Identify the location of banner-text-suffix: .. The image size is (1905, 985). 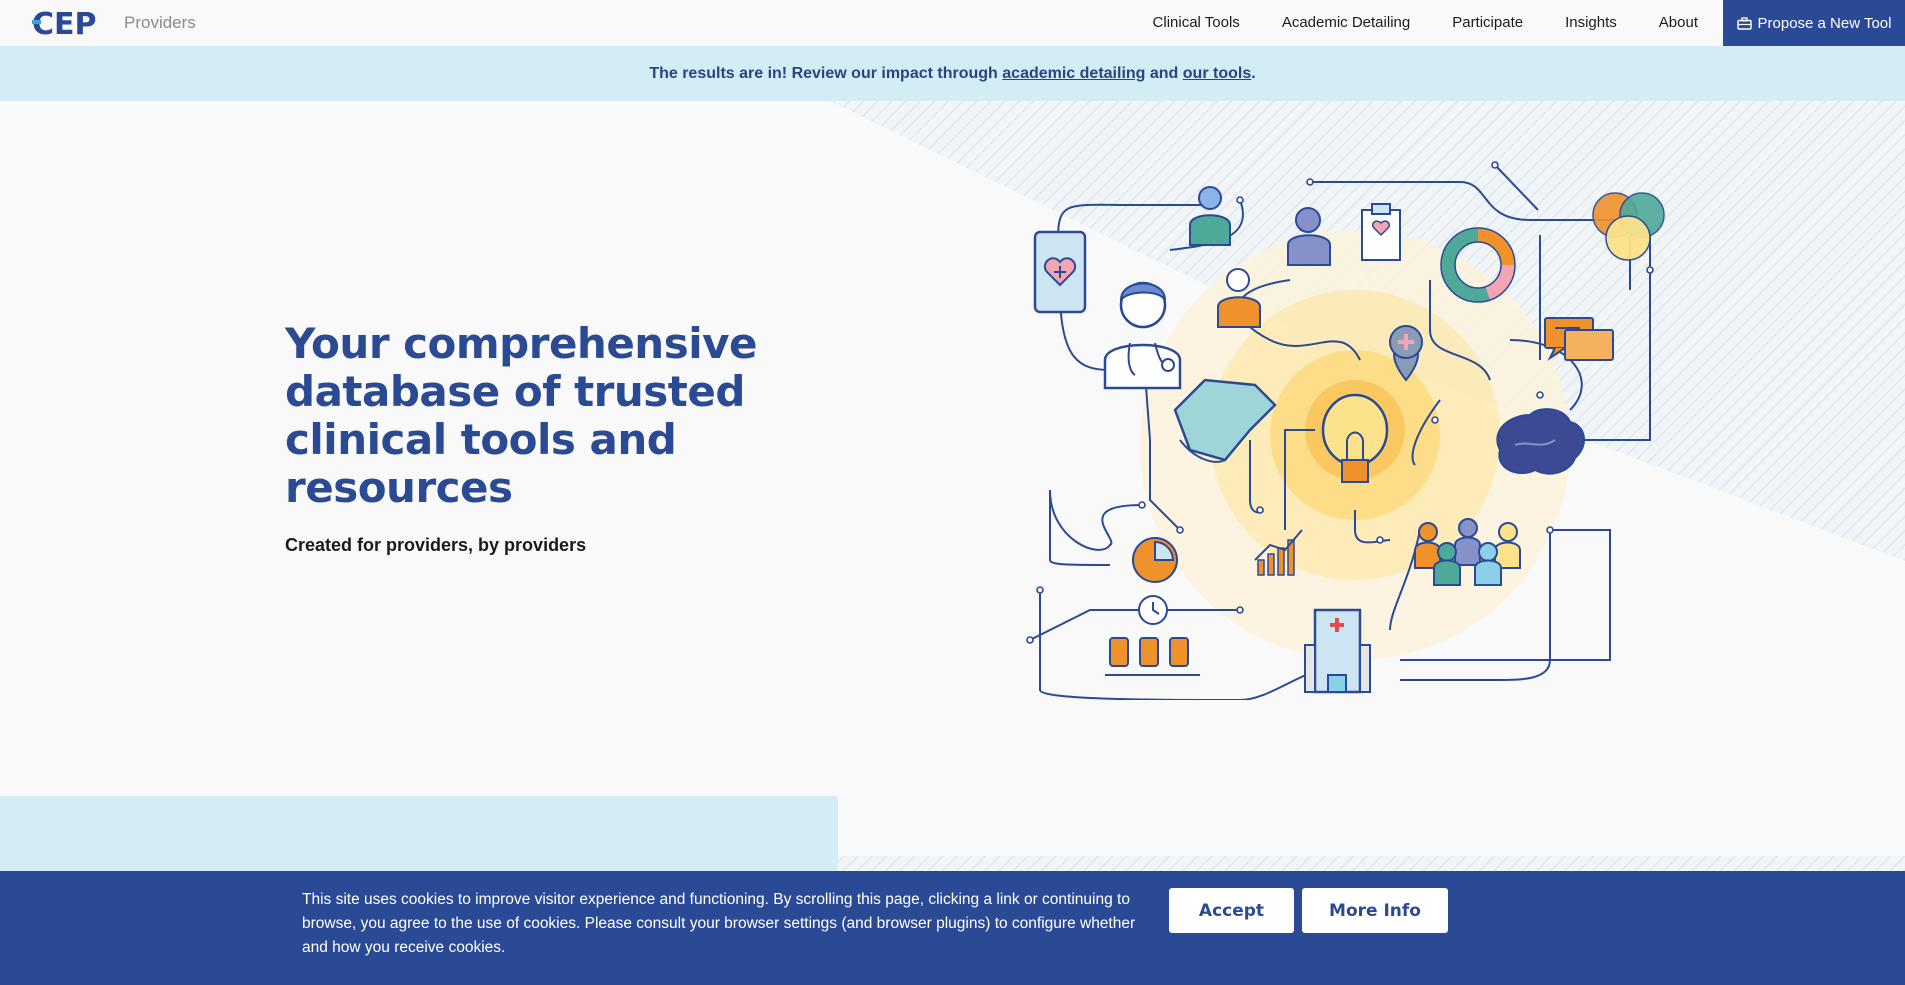
(1253, 73).